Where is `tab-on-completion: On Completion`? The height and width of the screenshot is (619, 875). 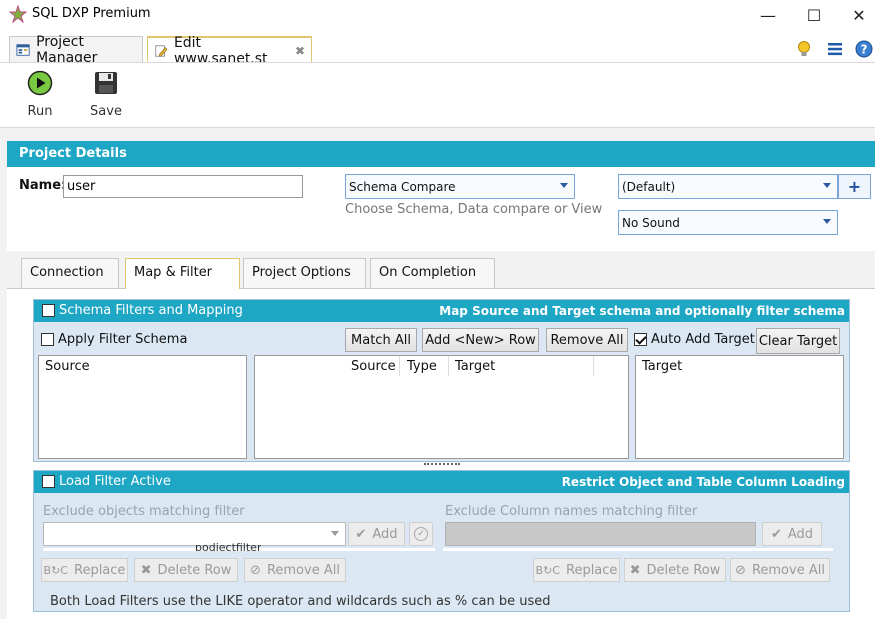
tab-on-completion: On Completion is located at coordinates (432, 273).